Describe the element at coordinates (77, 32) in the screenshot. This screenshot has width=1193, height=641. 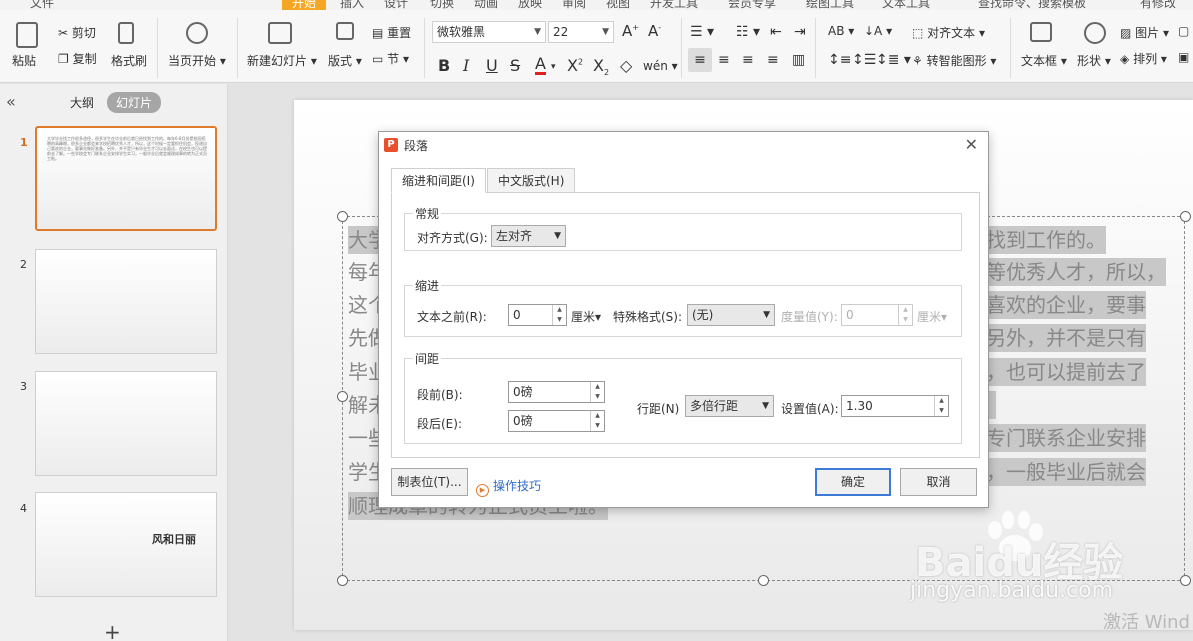
I see `cut-button: ✂ 剪切` at that location.